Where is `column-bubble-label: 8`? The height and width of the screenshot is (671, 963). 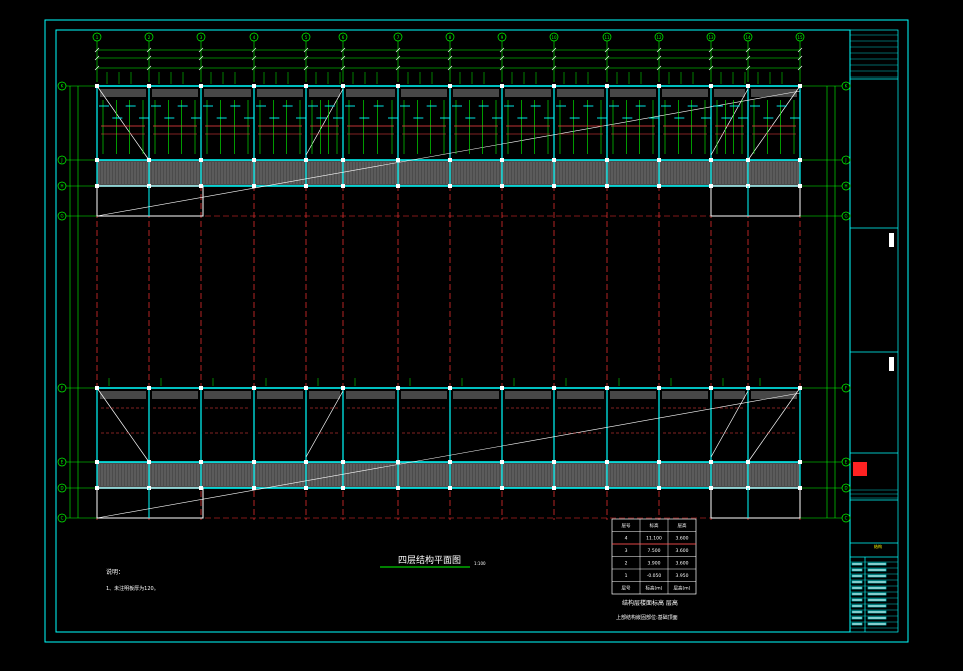
column-bubble-label: 8 is located at coordinates (450, 37).